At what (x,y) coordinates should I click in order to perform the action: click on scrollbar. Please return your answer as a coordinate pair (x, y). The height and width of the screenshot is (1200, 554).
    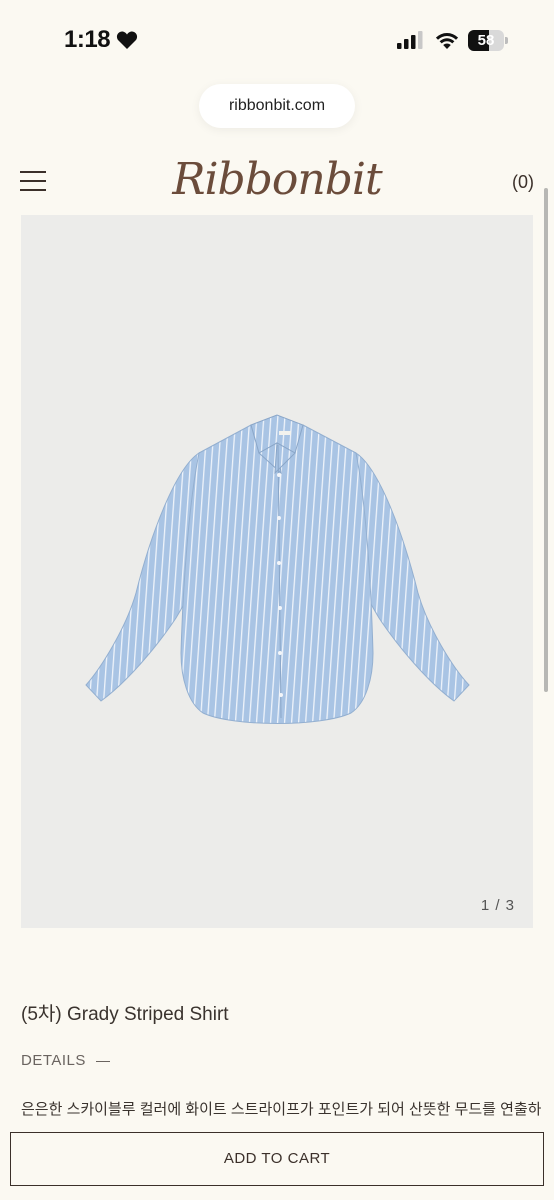
    Looking at the image, I should click on (546, 440).